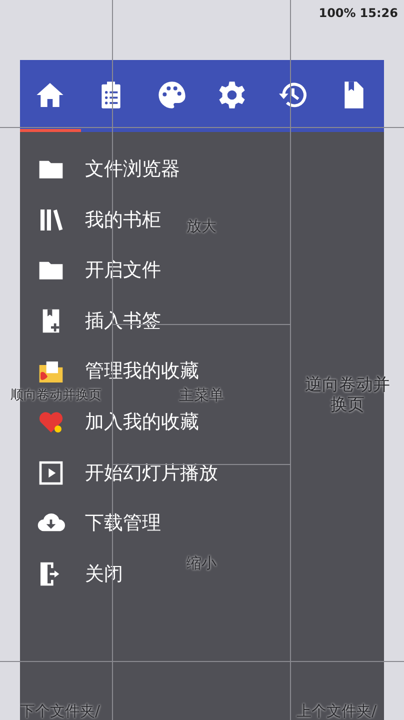 The image size is (404, 720). Describe the element at coordinates (201, 395) in the screenshot. I see `zone-label: 主菜单` at that location.